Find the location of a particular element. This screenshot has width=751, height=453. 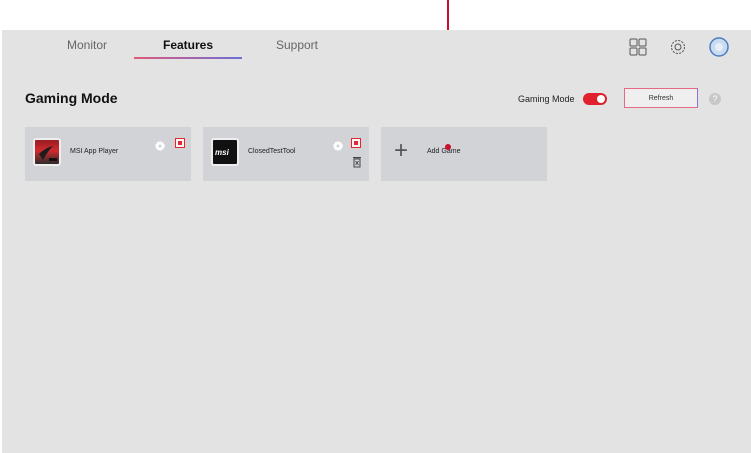

tab-features: Features is located at coordinates (188, 45).